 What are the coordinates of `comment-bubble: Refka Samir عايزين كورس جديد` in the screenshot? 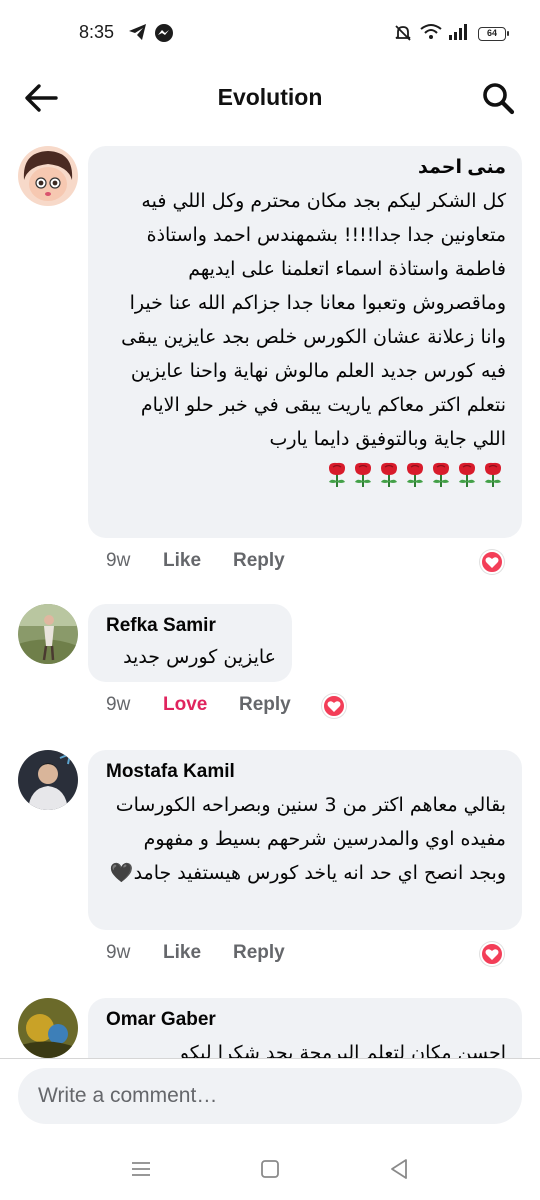 It's located at (190, 643).